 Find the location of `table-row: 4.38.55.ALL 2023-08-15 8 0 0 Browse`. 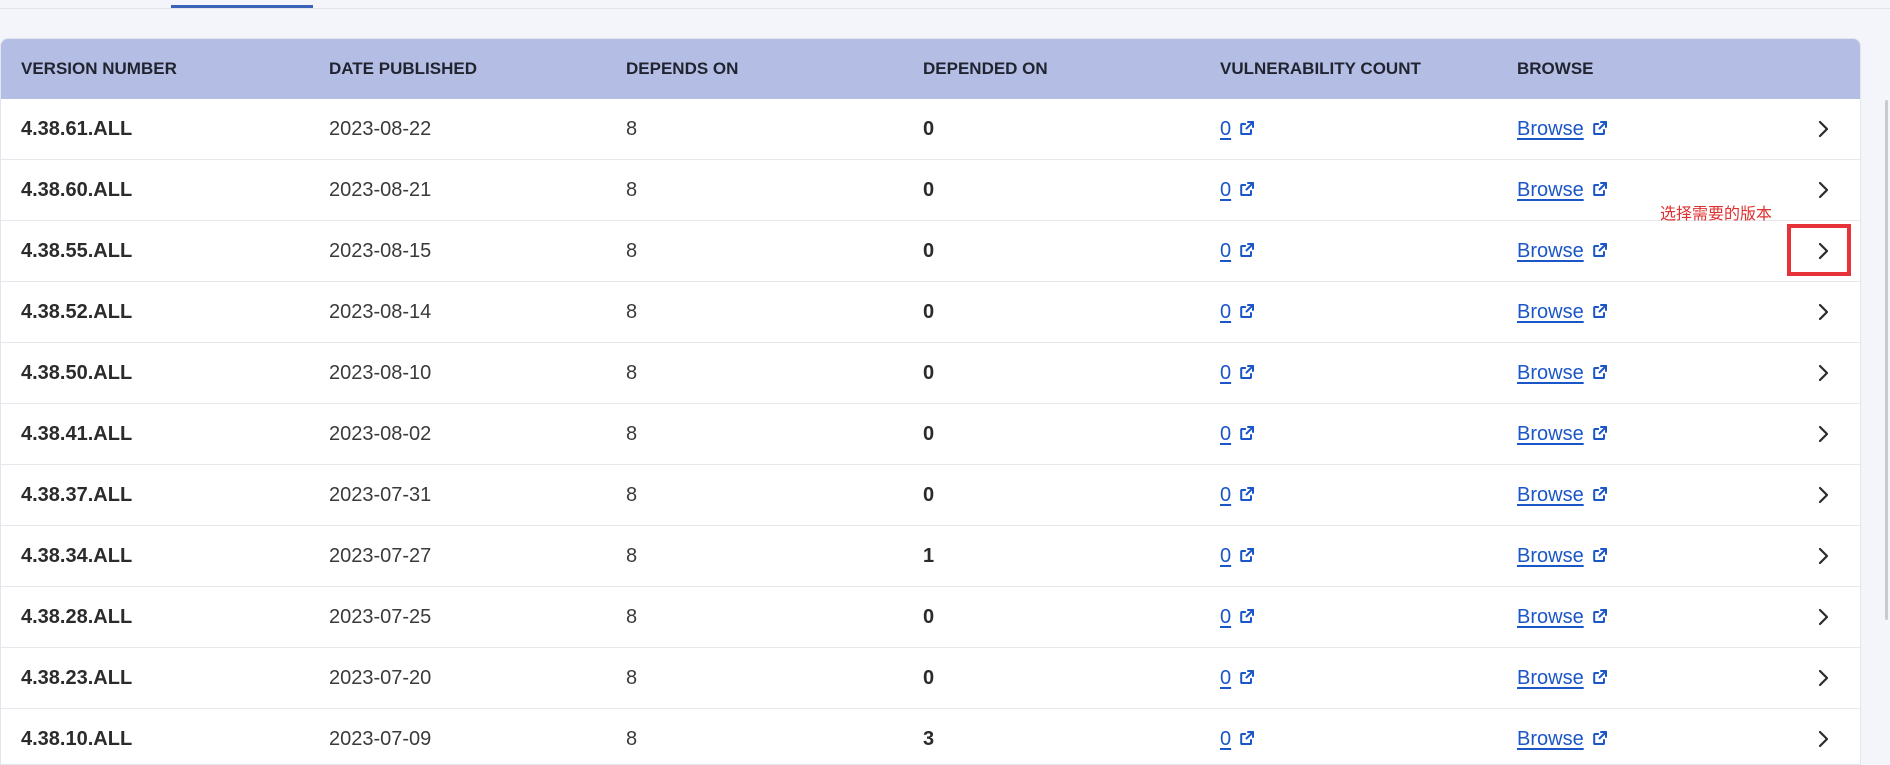

table-row: 4.38.55.ALL 2023-08-15 8 0 0 Browse is located at coordinates (930, 251).